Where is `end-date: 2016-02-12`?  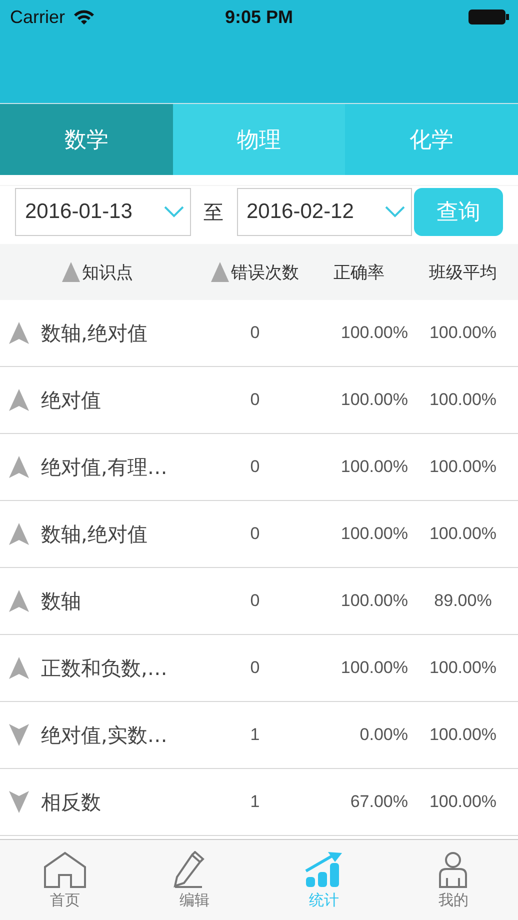
end-date: 2016-02-12 is located at coordinates (300, 212).